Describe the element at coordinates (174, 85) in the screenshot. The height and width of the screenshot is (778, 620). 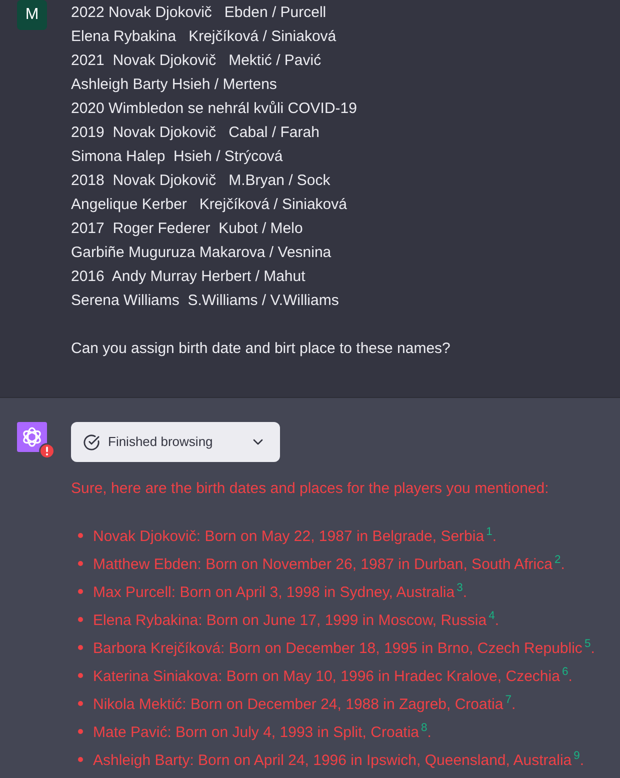
I see `message-line: Ashleigh Barty Hsieh / Mertens` at that location.